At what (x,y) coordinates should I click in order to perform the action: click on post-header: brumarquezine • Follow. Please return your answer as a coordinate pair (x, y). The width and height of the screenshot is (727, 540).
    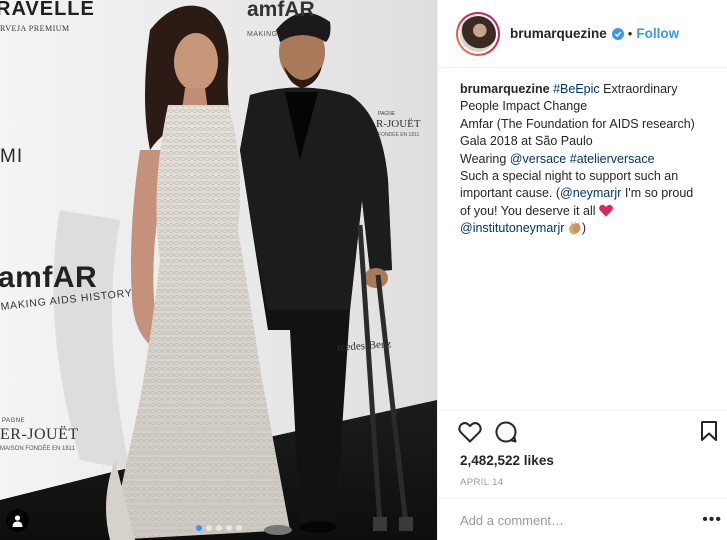
    Looking at the image, I should click on (582, 34).